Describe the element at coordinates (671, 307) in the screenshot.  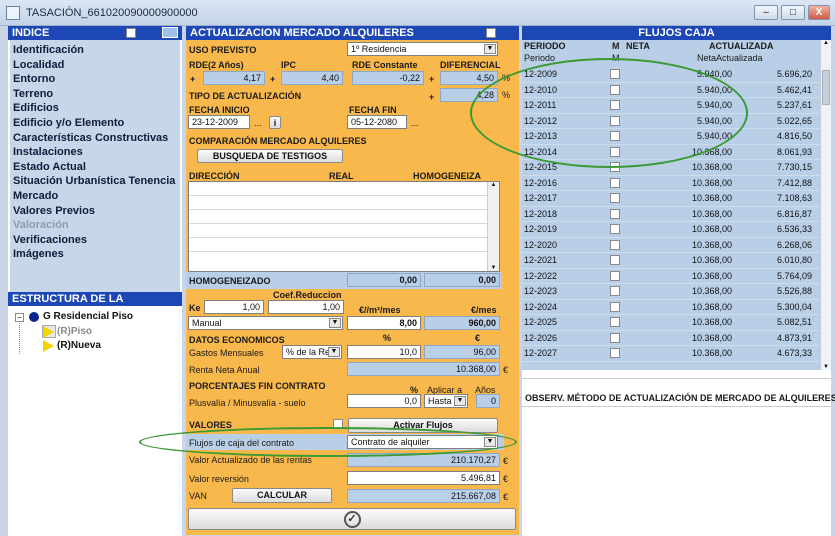
I see `flujo-row: 12-2024 10.368,00 5.300,04` at that location.